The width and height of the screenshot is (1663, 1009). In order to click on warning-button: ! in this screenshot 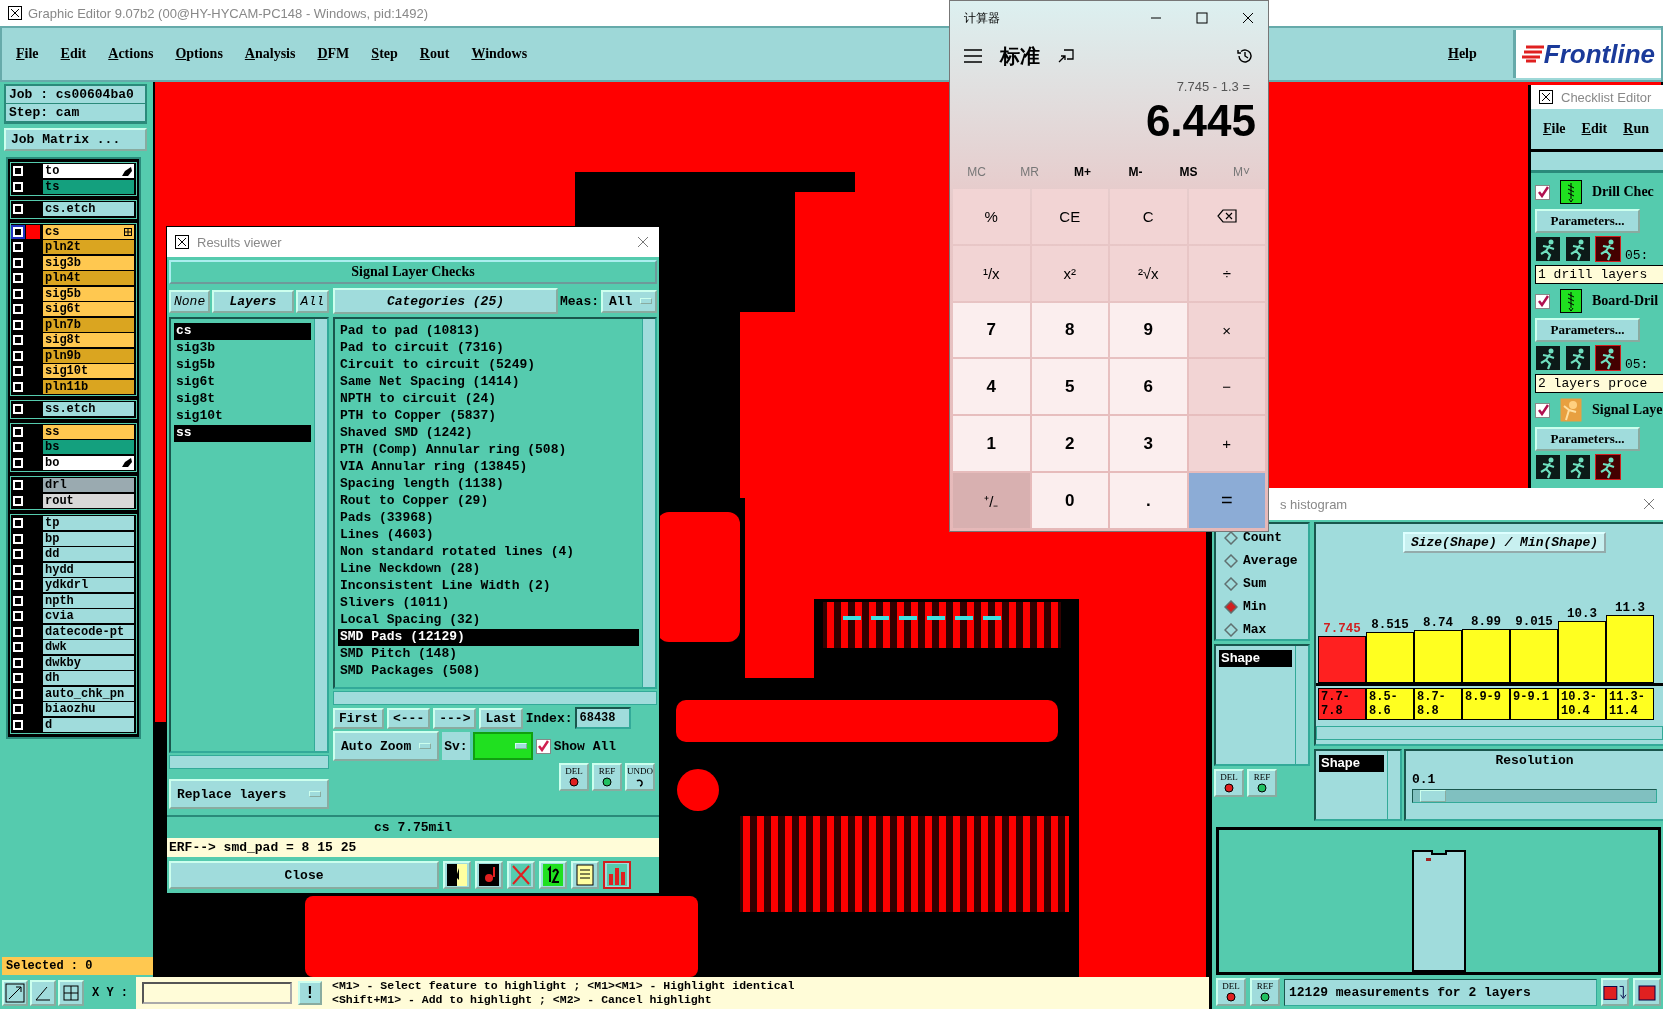, I will do `click(310, 993)`.